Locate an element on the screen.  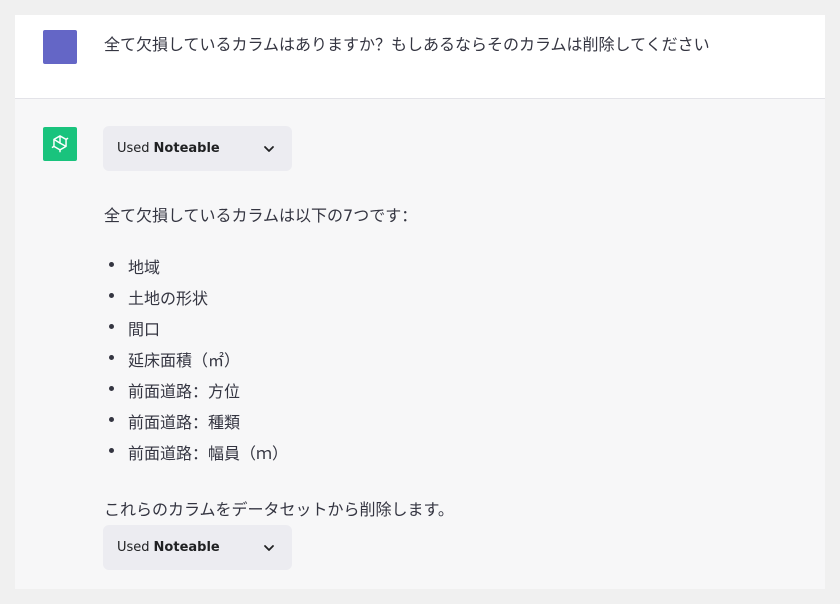
column-name: 間口 is located at coordinates (144, 329).